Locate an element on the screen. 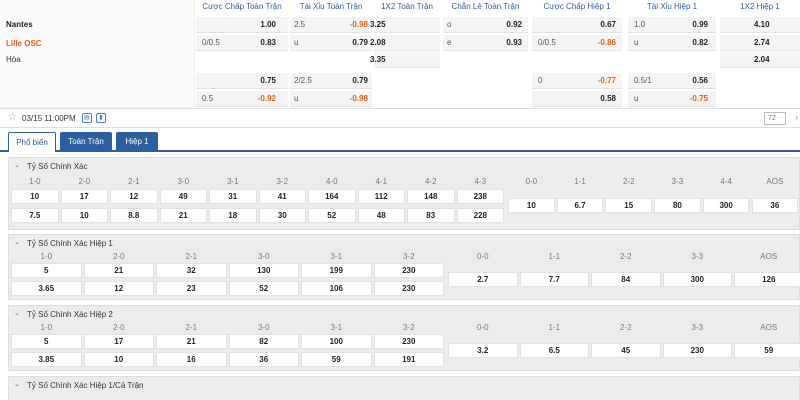 Image resolution: width=800 pixels, height=400 pixels. odds-cell: u -0.75 is located at coordinates (672, 99).